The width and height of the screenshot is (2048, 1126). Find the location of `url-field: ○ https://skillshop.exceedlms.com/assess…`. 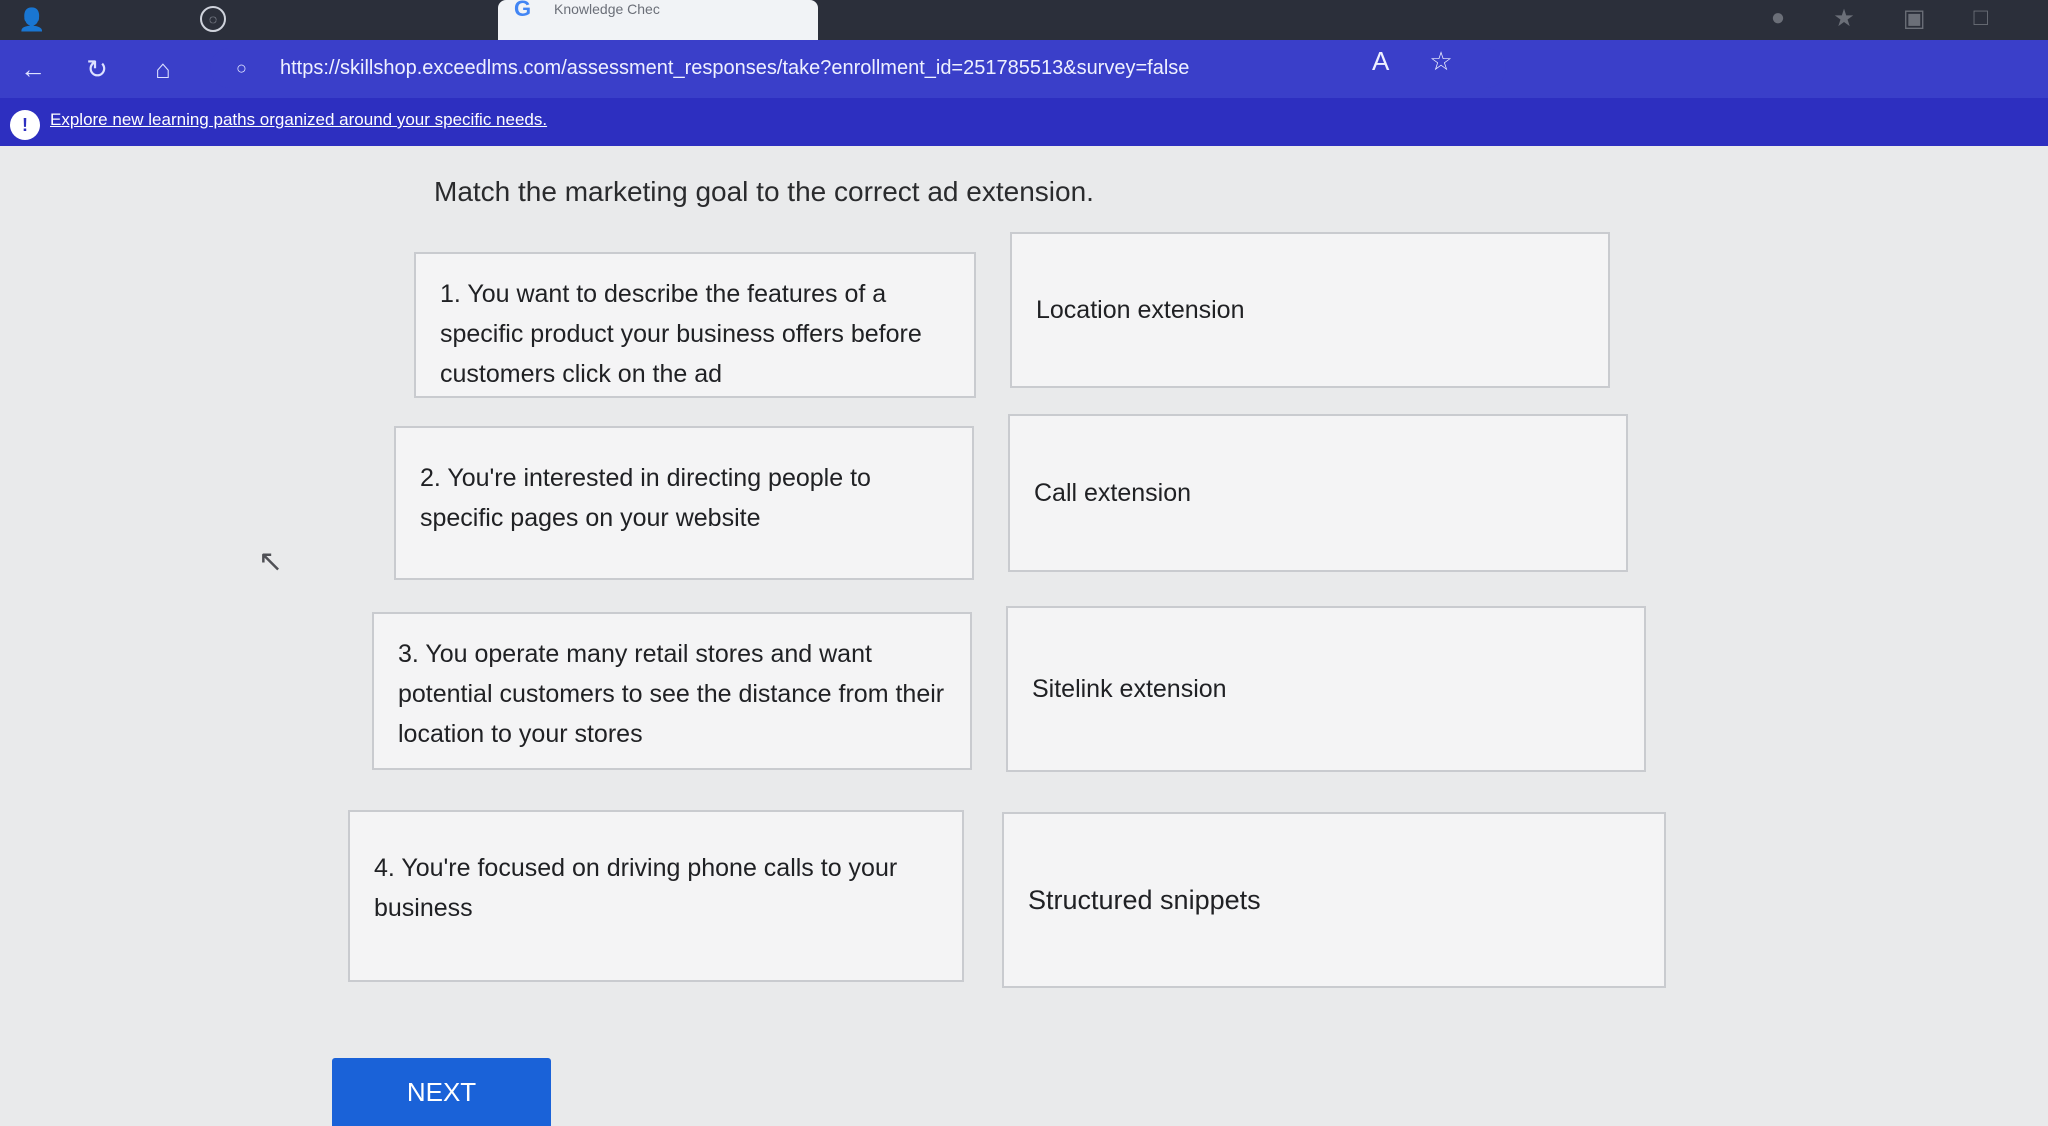

url-field: ○ https://skillshop.exceedlms.com/assess… is located at coordinates (858, 68).